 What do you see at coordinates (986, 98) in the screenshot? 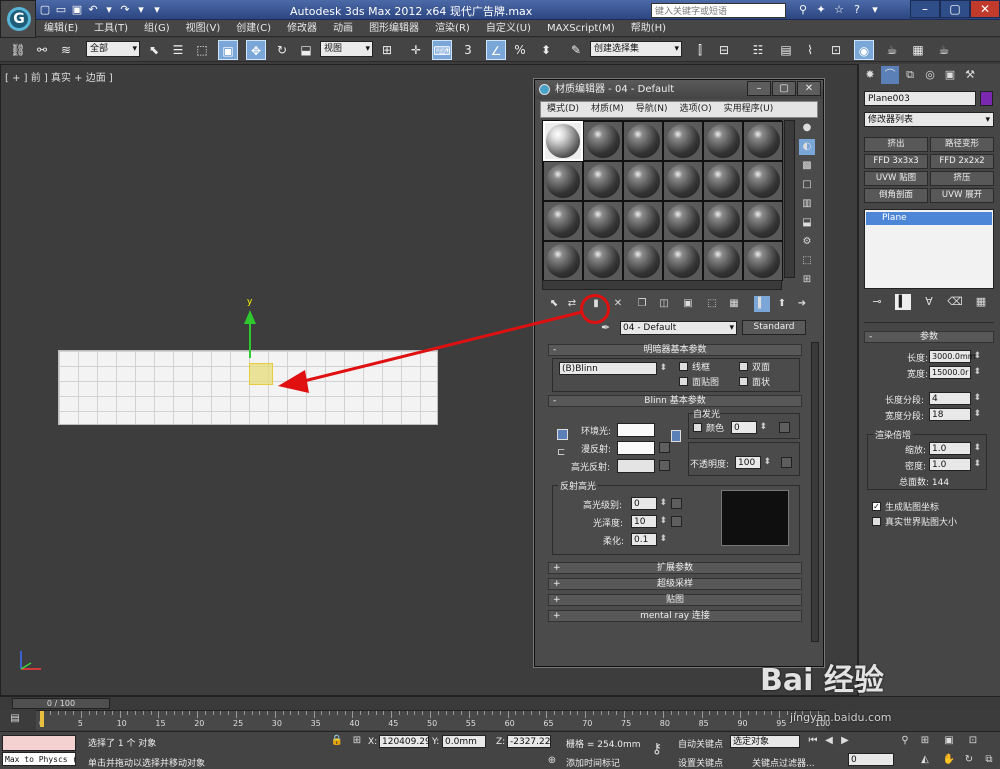
I see `object-color-swatch` at bounding box center [986, 98].